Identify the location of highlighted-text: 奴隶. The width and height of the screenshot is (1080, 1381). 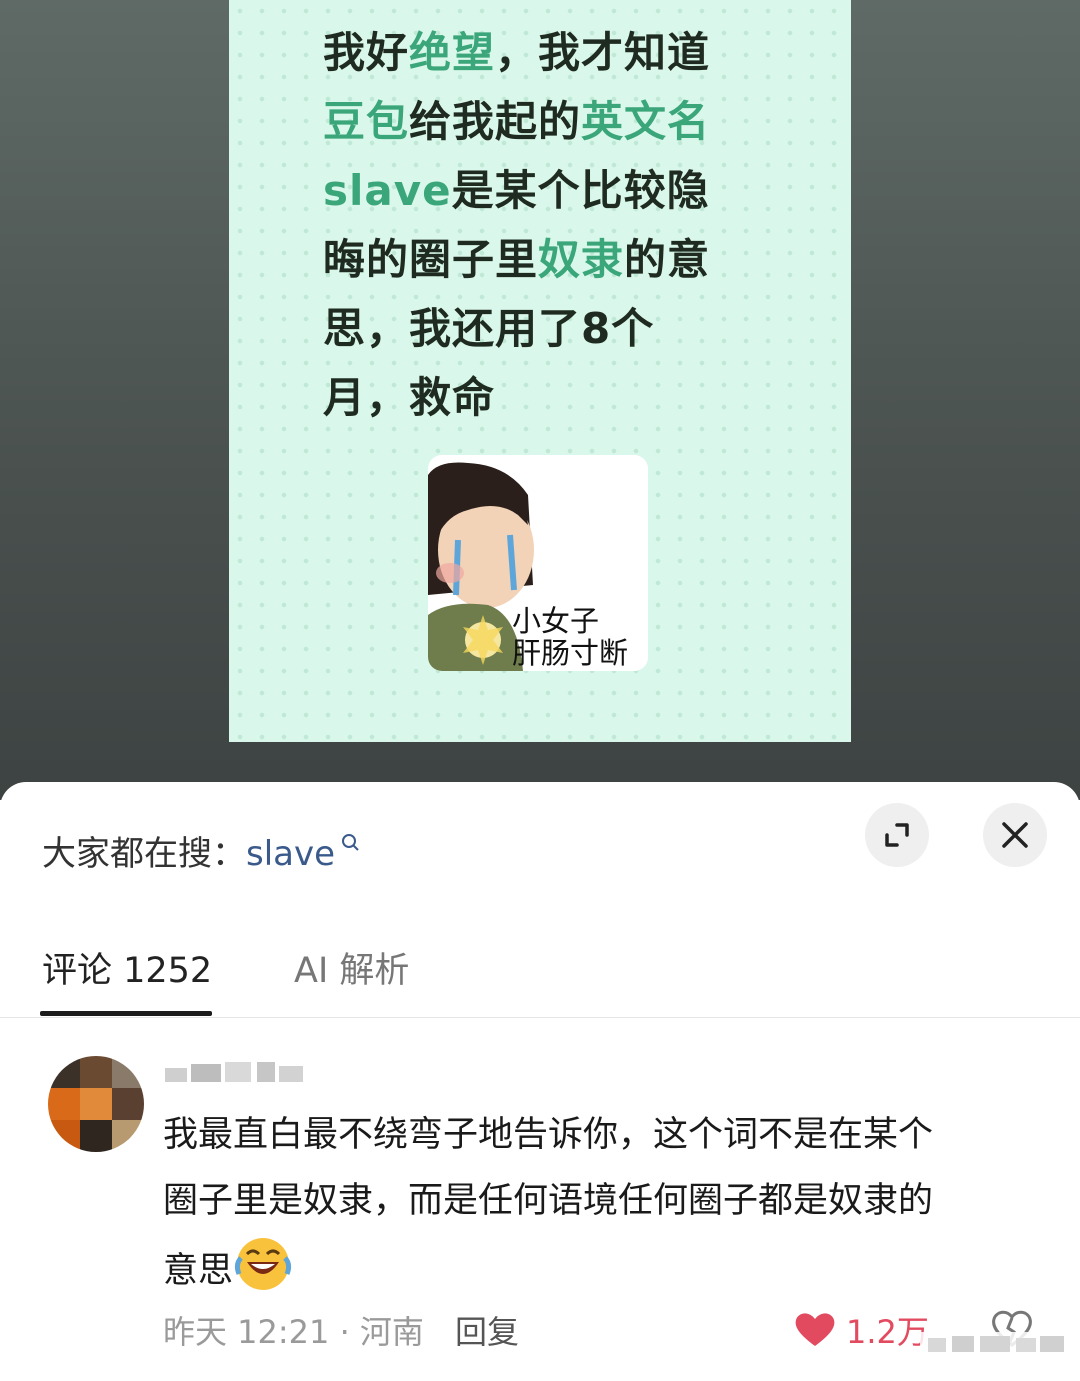
(581, 259).